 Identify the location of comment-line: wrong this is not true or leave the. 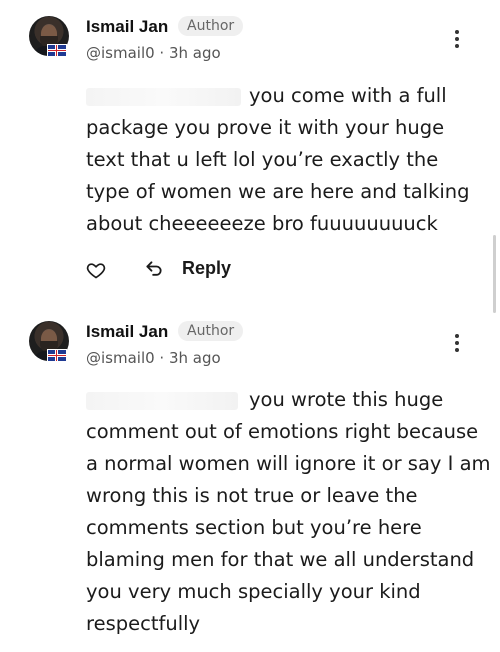
(252, 495).